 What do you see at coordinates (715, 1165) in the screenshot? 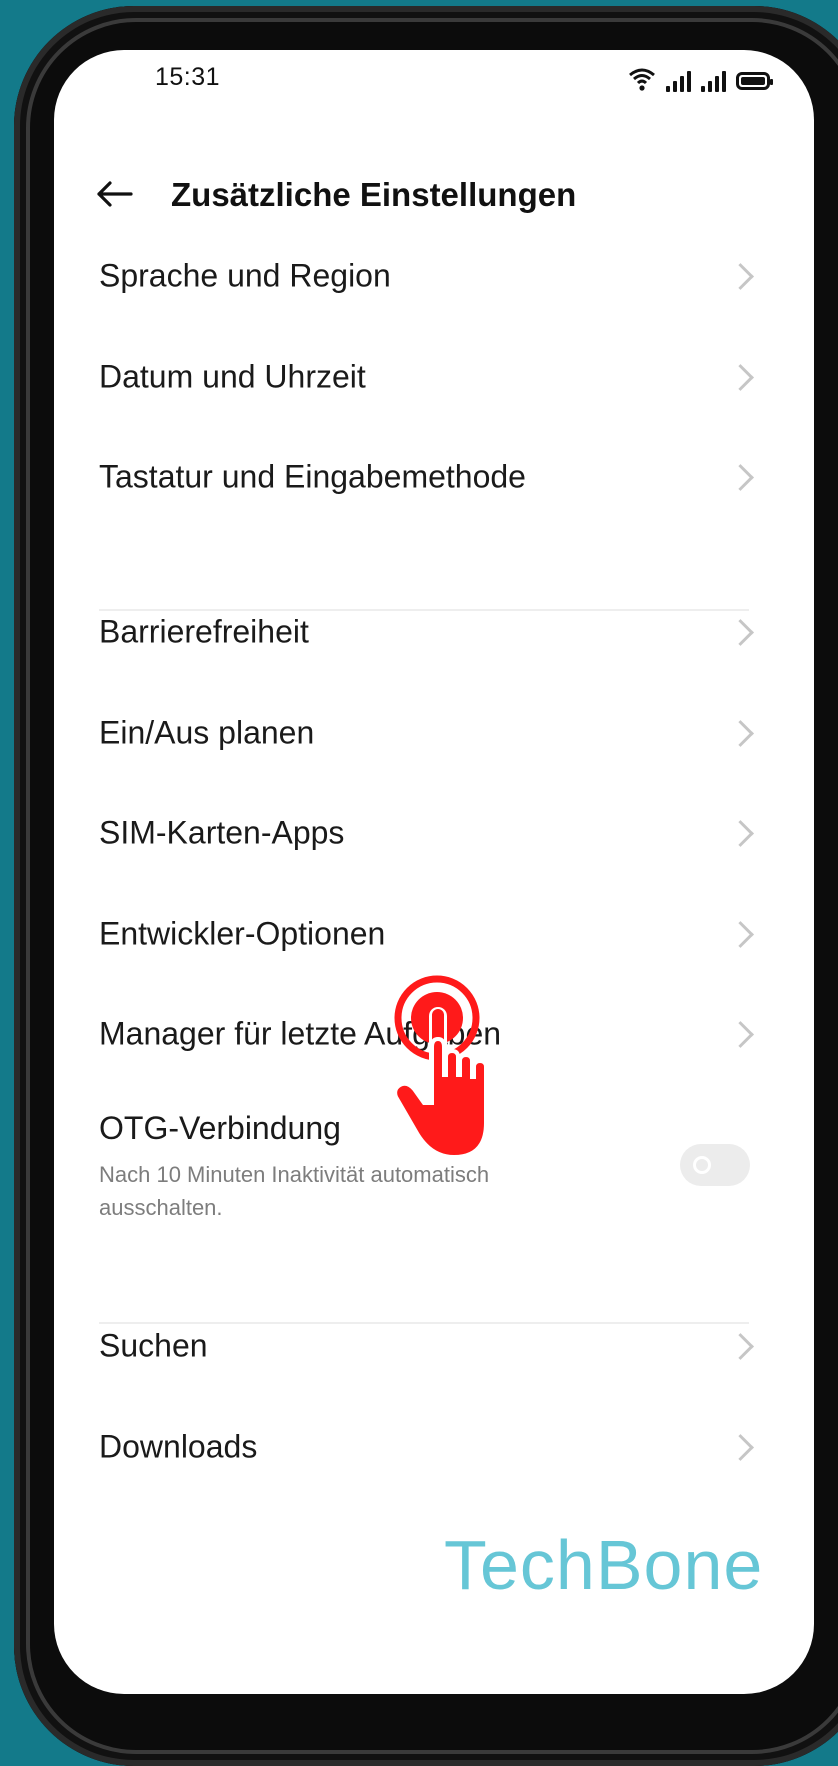
I see `otg-toggle` at bounding box center [715, 1165].